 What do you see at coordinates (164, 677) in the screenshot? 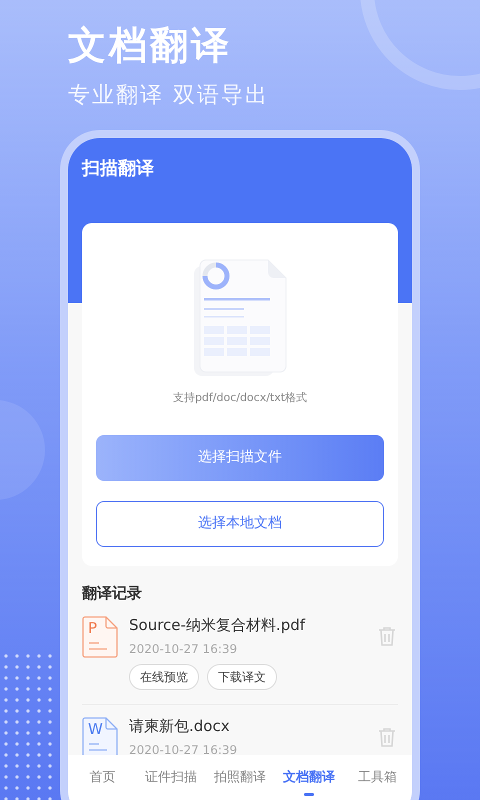
I see `action-chip: 在线预览` at bounding box center [164, 677].